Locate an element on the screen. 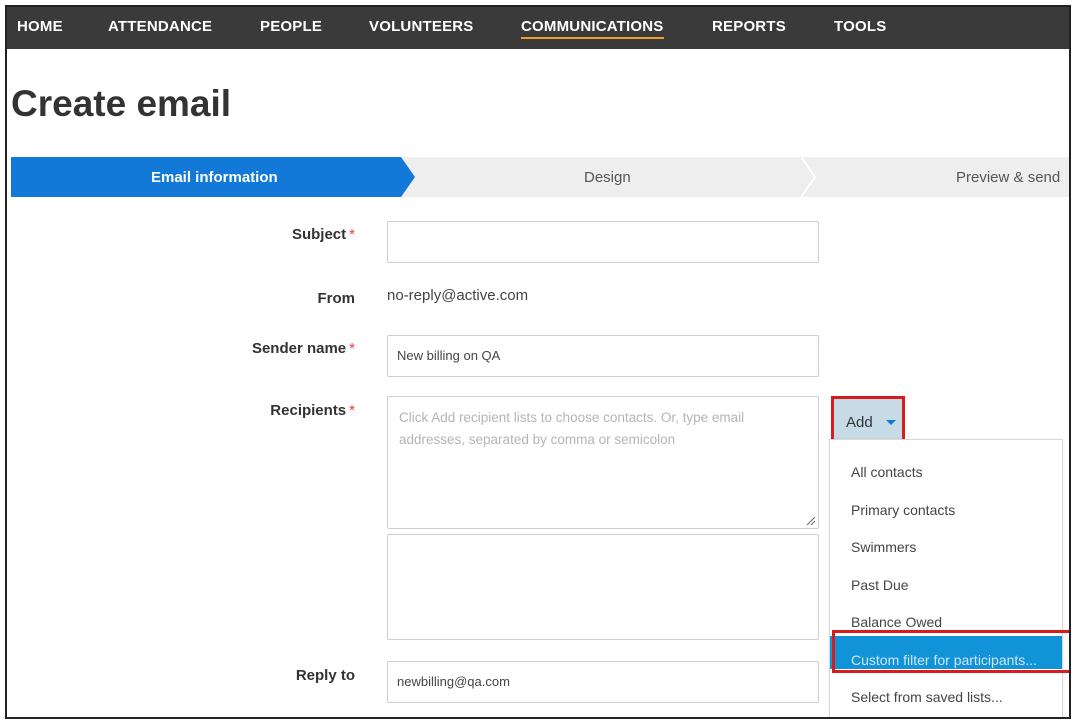  add-button-label: Add is located at coordinates (859, 422).